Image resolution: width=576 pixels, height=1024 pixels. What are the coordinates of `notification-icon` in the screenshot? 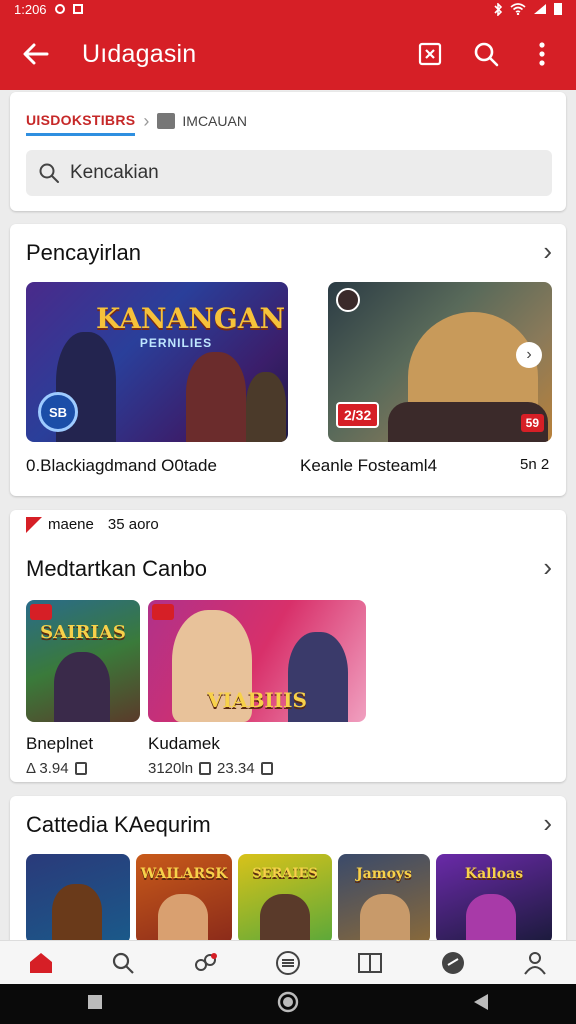 It's located at (77, 9).